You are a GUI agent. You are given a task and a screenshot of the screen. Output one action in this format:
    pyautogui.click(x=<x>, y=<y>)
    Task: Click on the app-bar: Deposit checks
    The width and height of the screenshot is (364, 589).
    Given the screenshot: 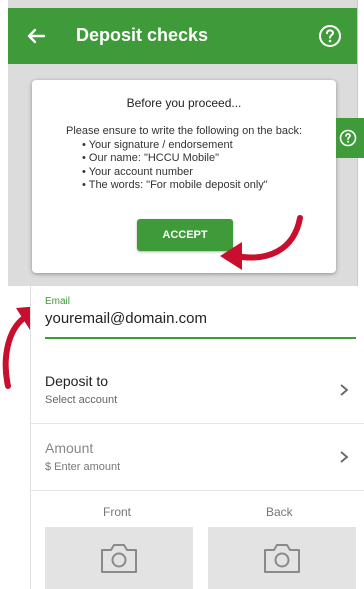 What is the action you would take?
    pyautogui.click(x=182, y=36)
    